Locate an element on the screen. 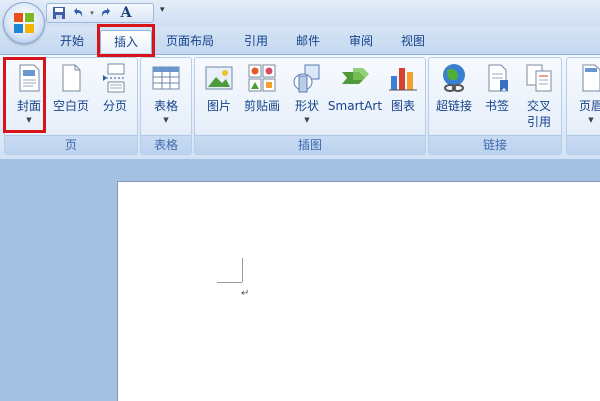 This screenshot has width=600, height=401. page-break-label: 分页 is located at coordinates (114, 106).